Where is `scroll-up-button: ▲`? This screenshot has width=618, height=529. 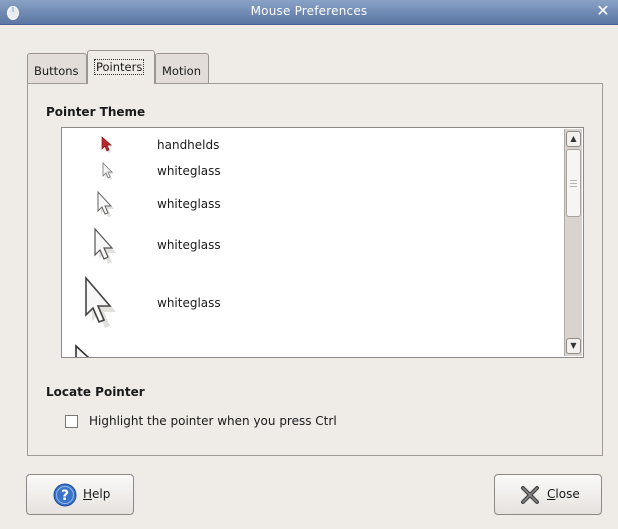 scroll-up-button: ▲ is located at coordinates (573, 139).